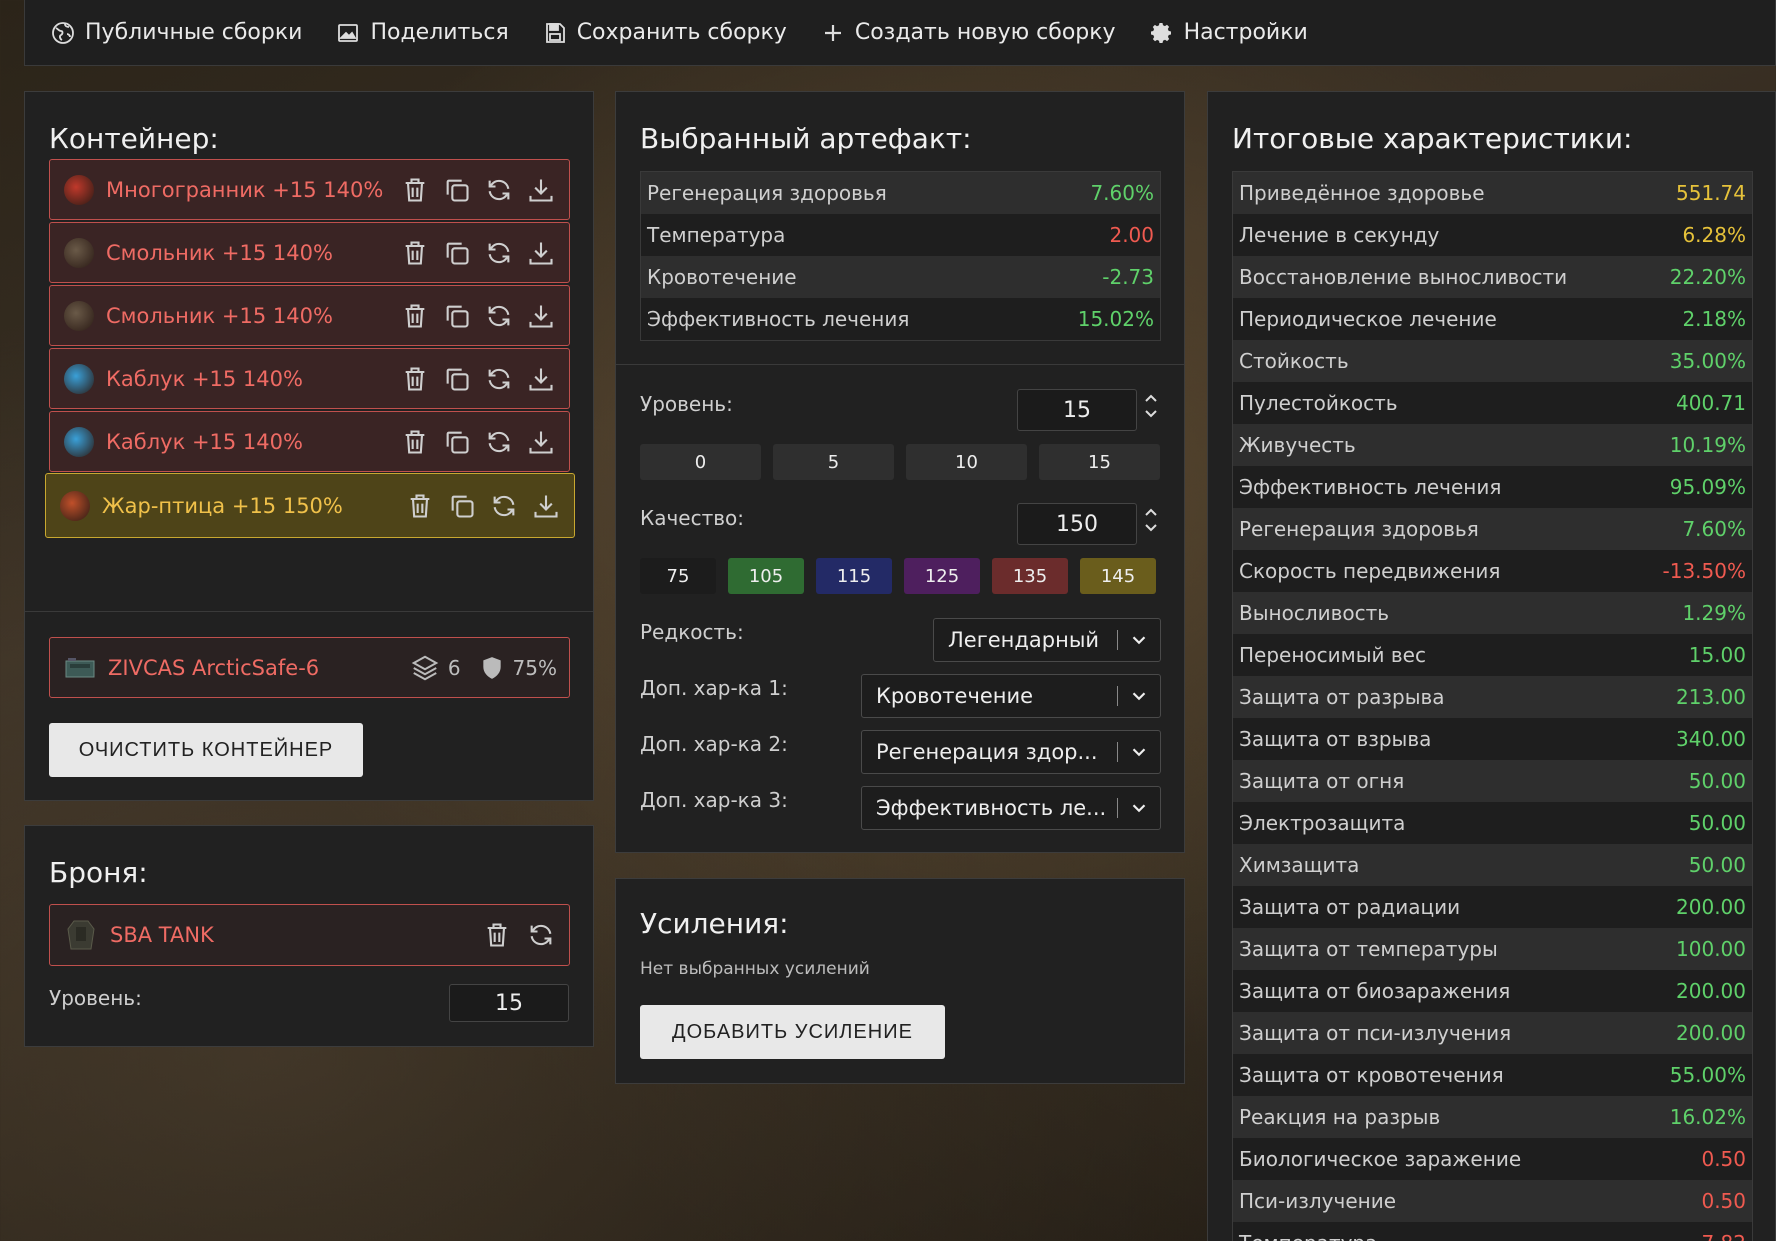 This screenshot has width=1776, height=1241. What do you see at coordinates (1492, 403) in the screenshot?
I see `total-stat-row: Пулестойкость 400.71` at bounding box center [1492, 403].